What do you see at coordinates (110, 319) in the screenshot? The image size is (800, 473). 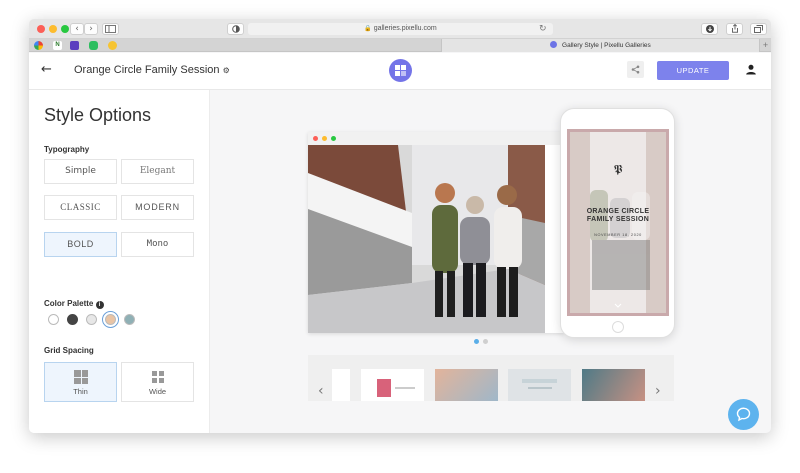 I see `color-swatch-peach` at bounding box center [110, 319].